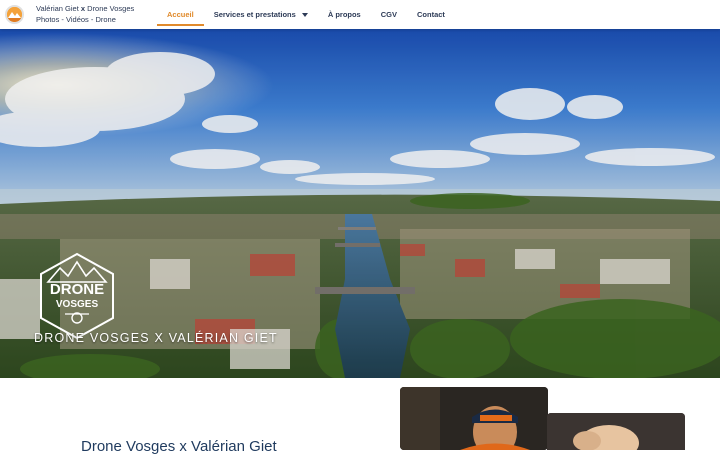 This screenshot has height=455, width=720. I want to click on site-logo-icon, so click(14, 14).